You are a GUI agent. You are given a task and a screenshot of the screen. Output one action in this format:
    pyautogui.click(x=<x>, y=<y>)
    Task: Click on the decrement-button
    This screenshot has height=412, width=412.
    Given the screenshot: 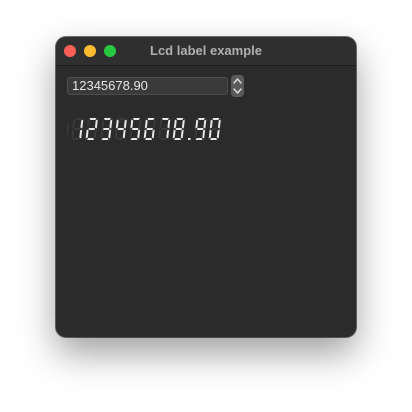 What is the action you would take?
    pyautogui.click(x=237, y=91)
    